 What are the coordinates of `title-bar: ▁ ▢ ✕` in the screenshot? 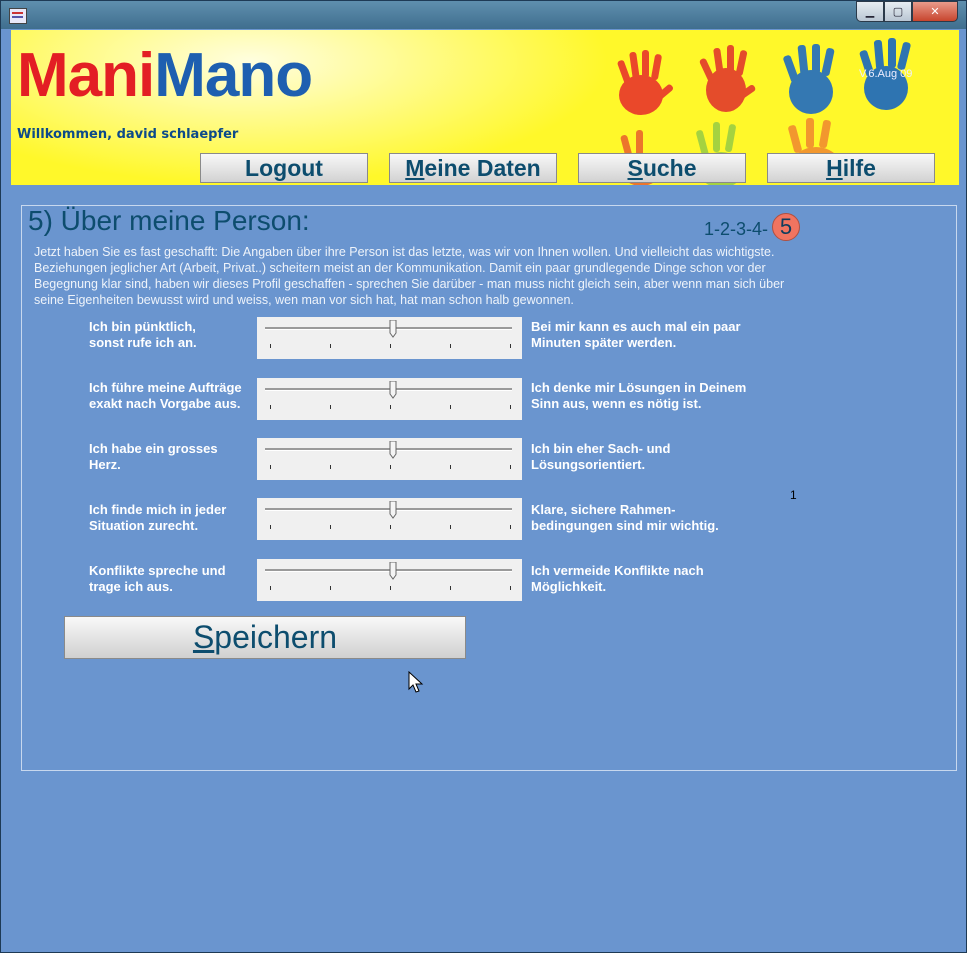 It's located at (483, 15).